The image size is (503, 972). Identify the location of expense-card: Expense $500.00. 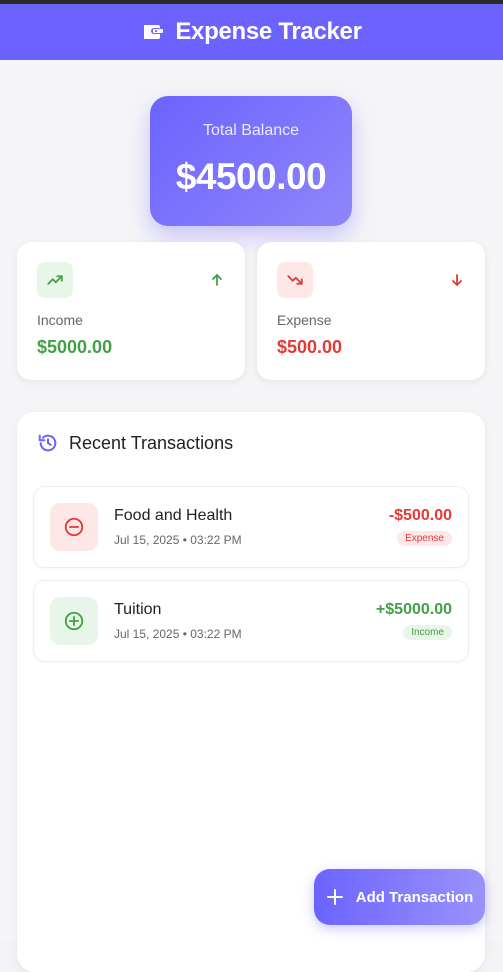
(371, 311).